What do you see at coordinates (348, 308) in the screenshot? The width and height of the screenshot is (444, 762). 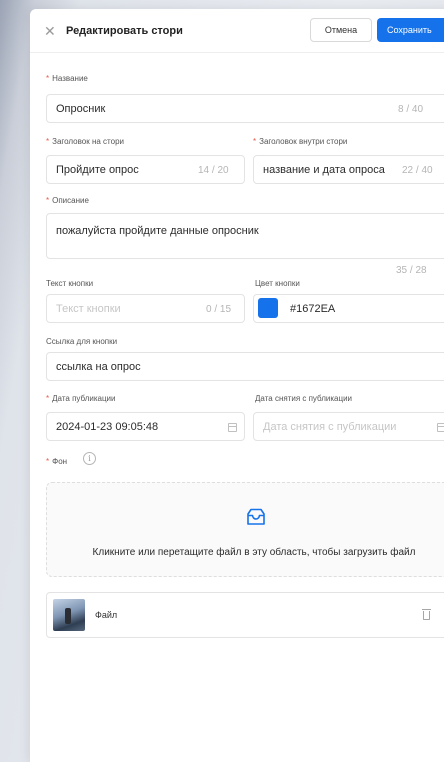 I see `button-color-picker: #1672EA` at bounding box center [348, 308].